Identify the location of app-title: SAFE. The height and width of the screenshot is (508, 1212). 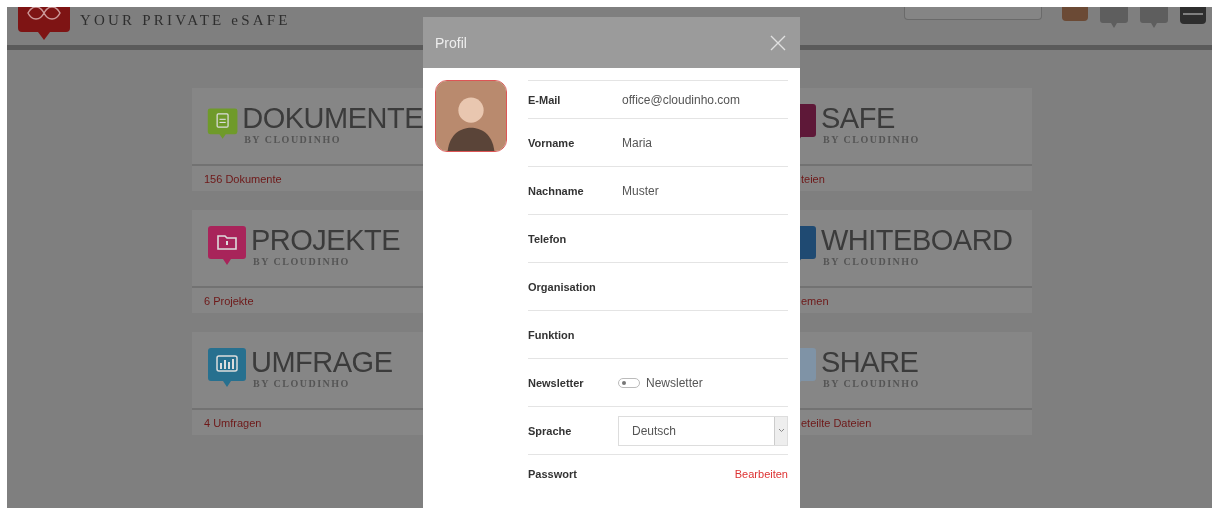
(858, 118).